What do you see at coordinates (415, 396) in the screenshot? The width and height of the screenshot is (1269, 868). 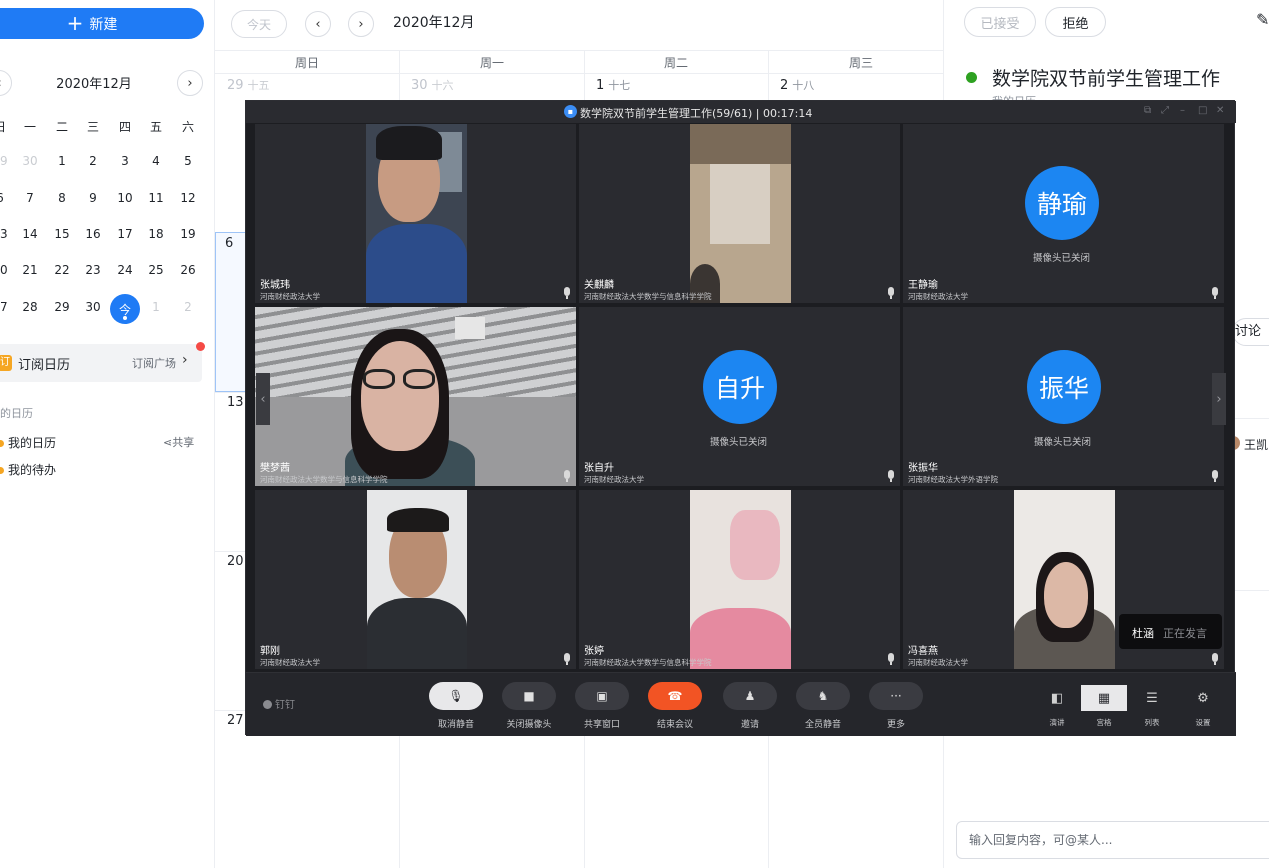 I see `participant-tile: 樊梦茜 河南财经政法大学数学与信息科学学院` at bounding box center [415, 396].